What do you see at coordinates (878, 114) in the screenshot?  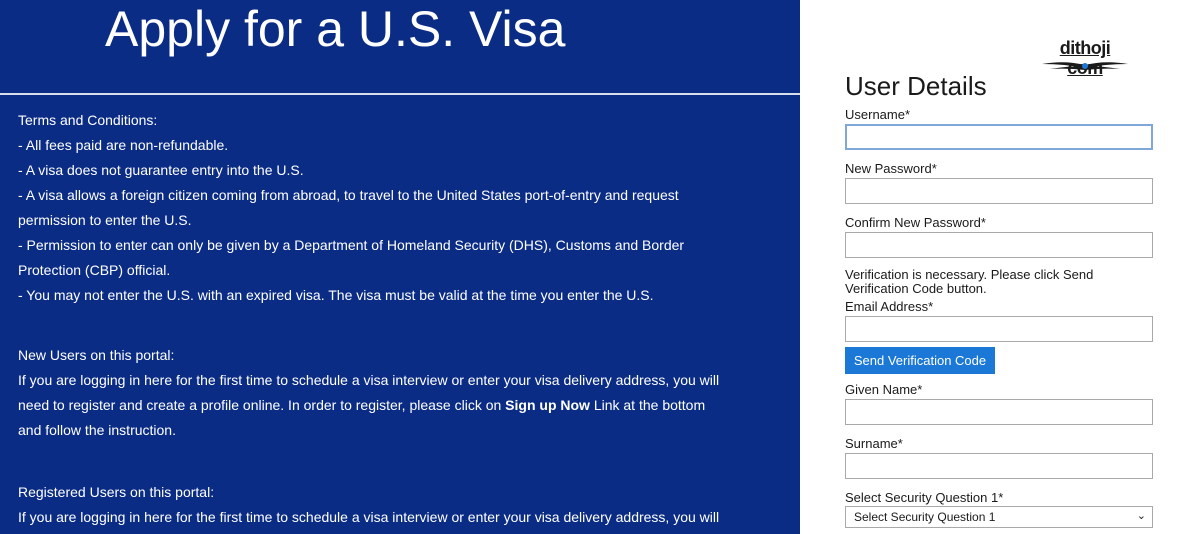 I see `username-label: Username*` at bounding box center [878, 114].